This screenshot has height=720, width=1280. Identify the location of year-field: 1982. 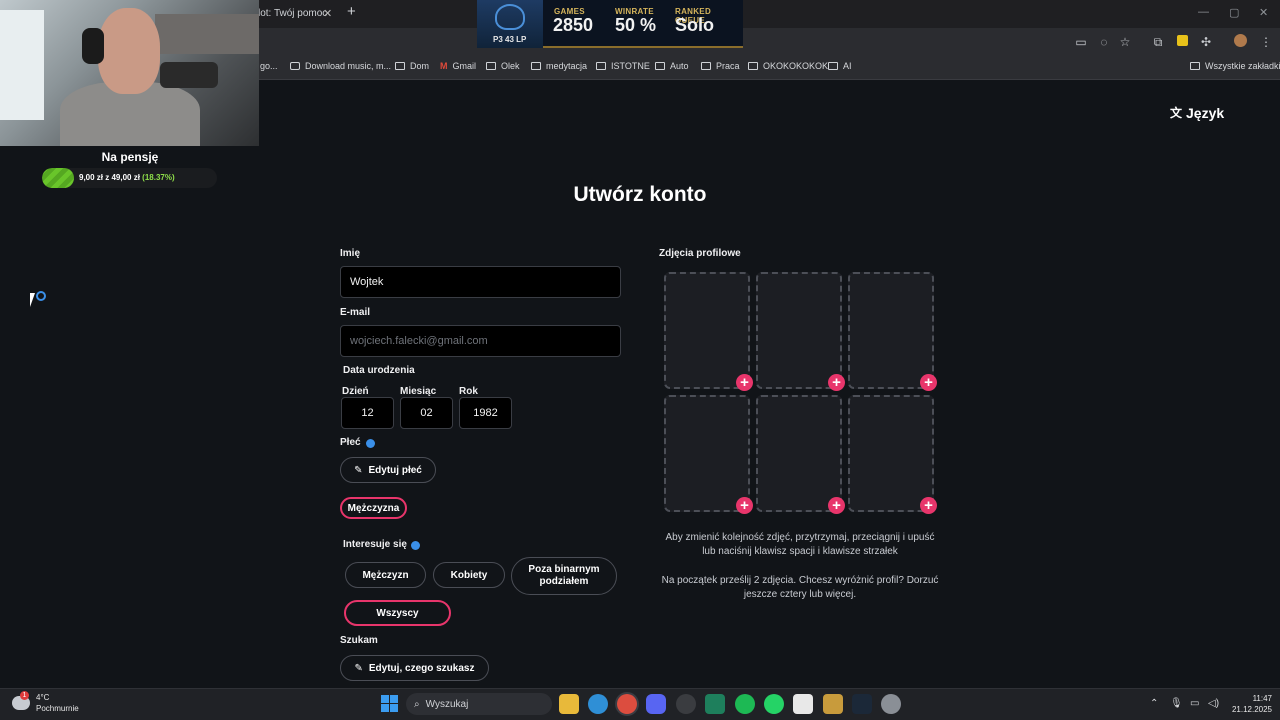
(485, 413).